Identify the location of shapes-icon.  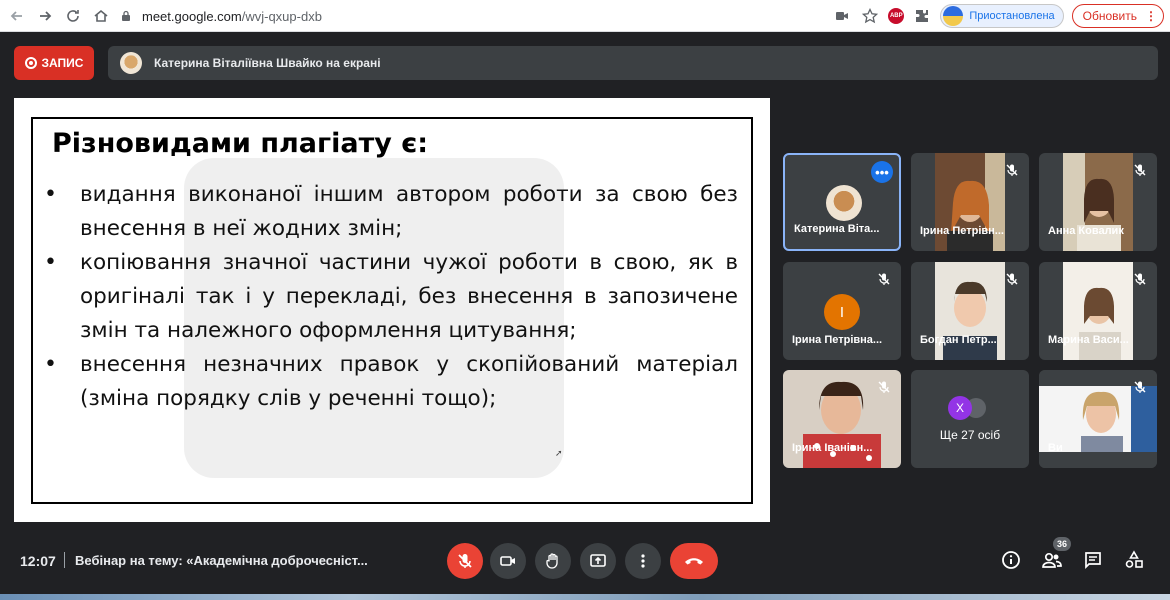
(1134, 559).